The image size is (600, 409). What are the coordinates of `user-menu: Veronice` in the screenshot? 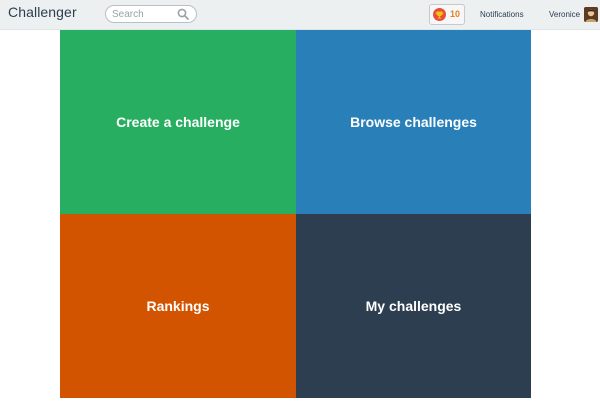 It's located at (564, 14).